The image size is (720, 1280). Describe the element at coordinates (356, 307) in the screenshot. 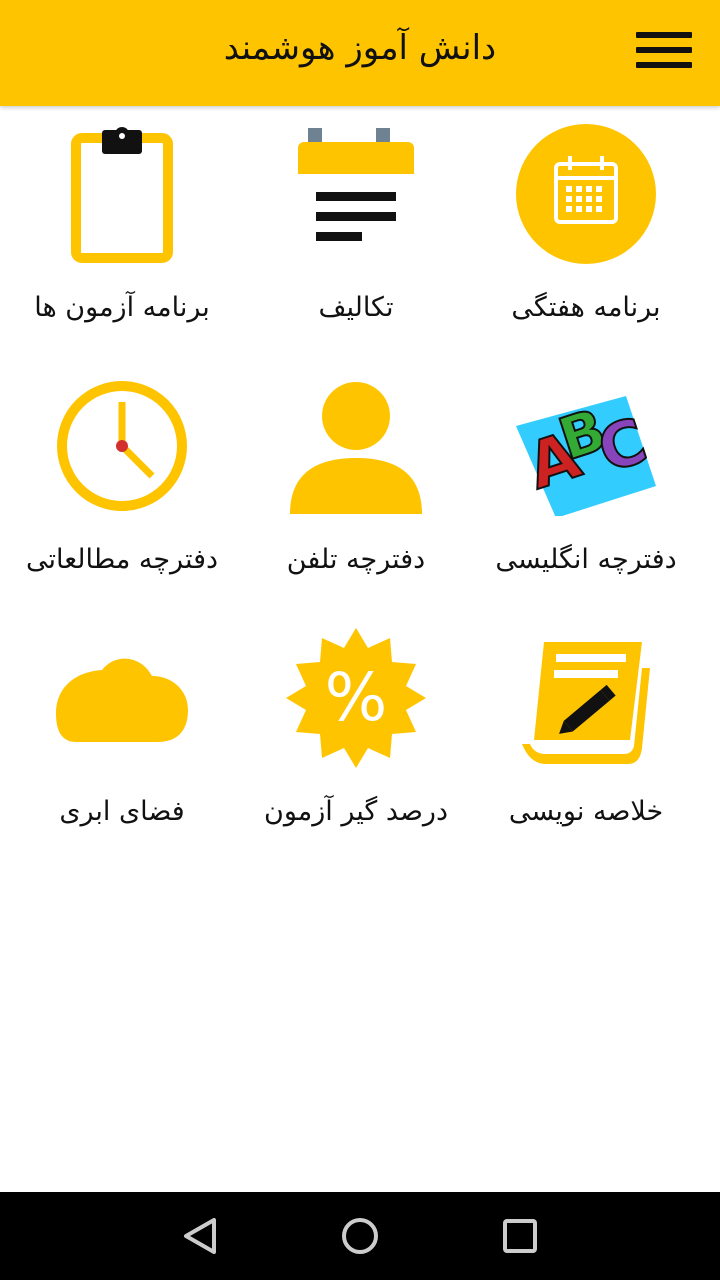

I see `tile-label: تکالیف` at that location.